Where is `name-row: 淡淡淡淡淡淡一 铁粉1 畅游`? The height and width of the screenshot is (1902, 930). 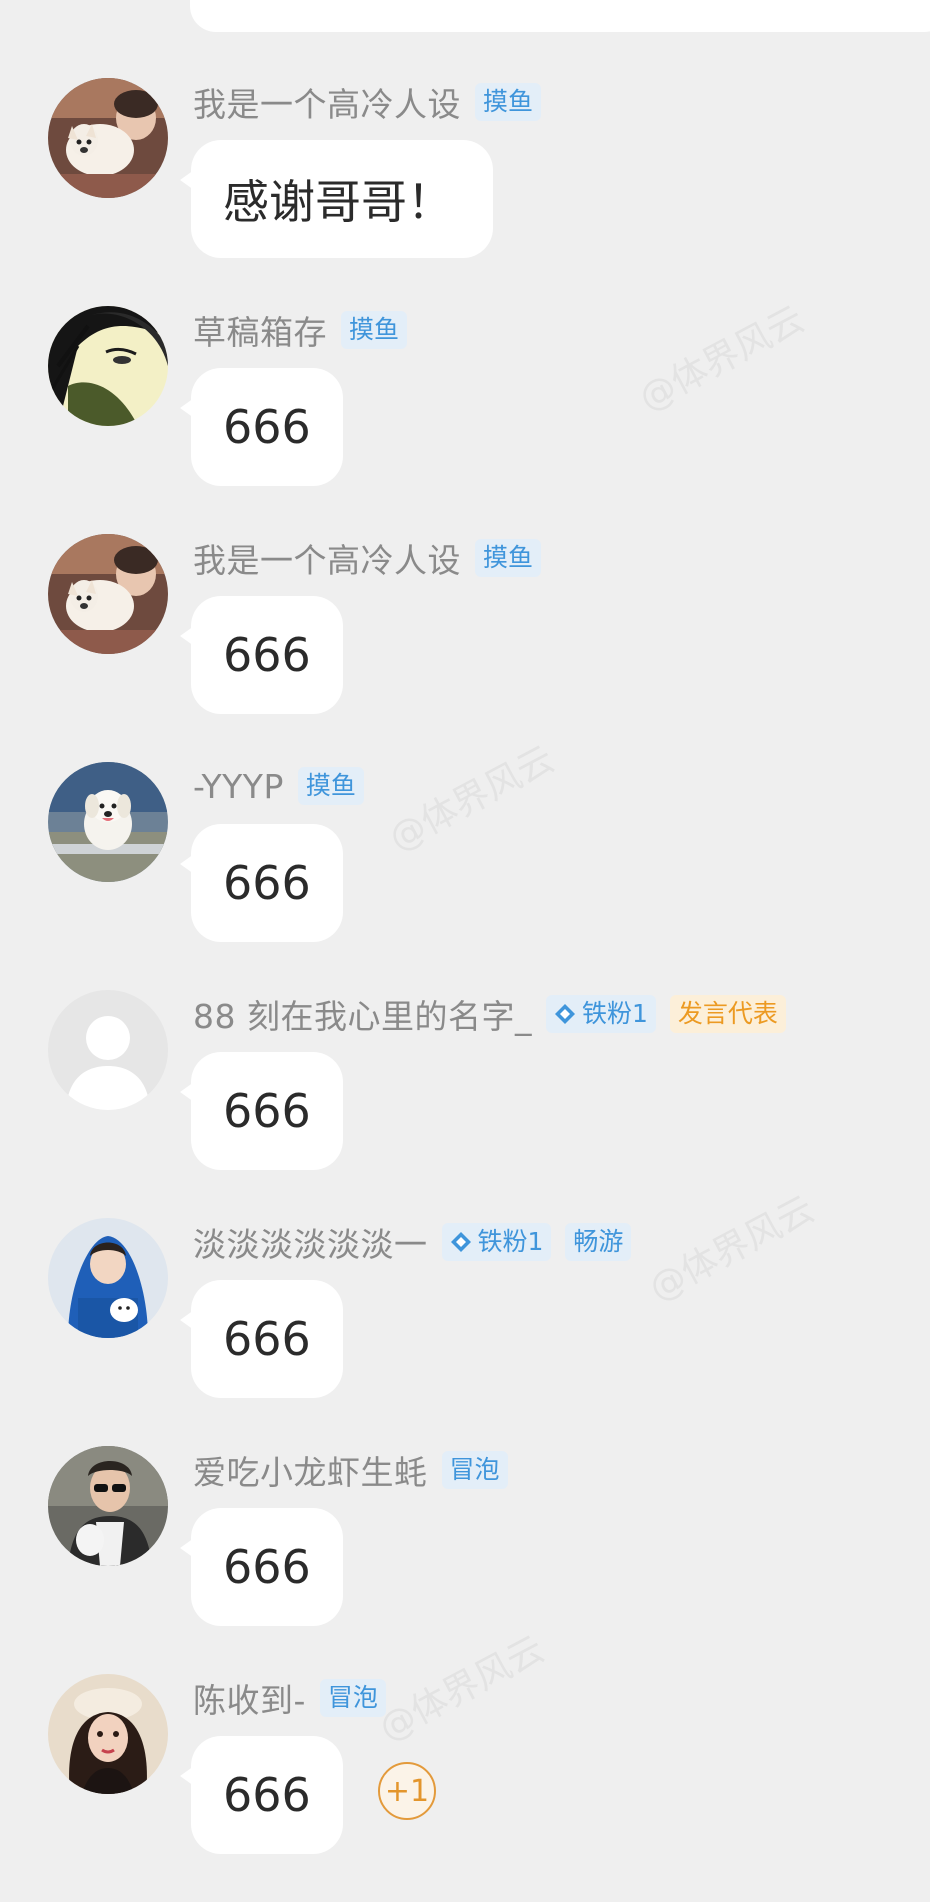
name-row: 淡淡淡淡淡淡一 铁粉1 畅游 is located at coordinates (412, 1243).